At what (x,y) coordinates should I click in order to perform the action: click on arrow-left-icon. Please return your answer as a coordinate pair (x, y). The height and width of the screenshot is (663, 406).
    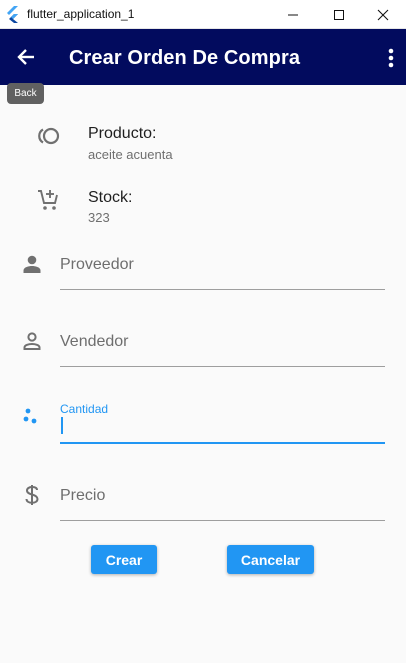
    Looking at the image, I should click on (25, 57).